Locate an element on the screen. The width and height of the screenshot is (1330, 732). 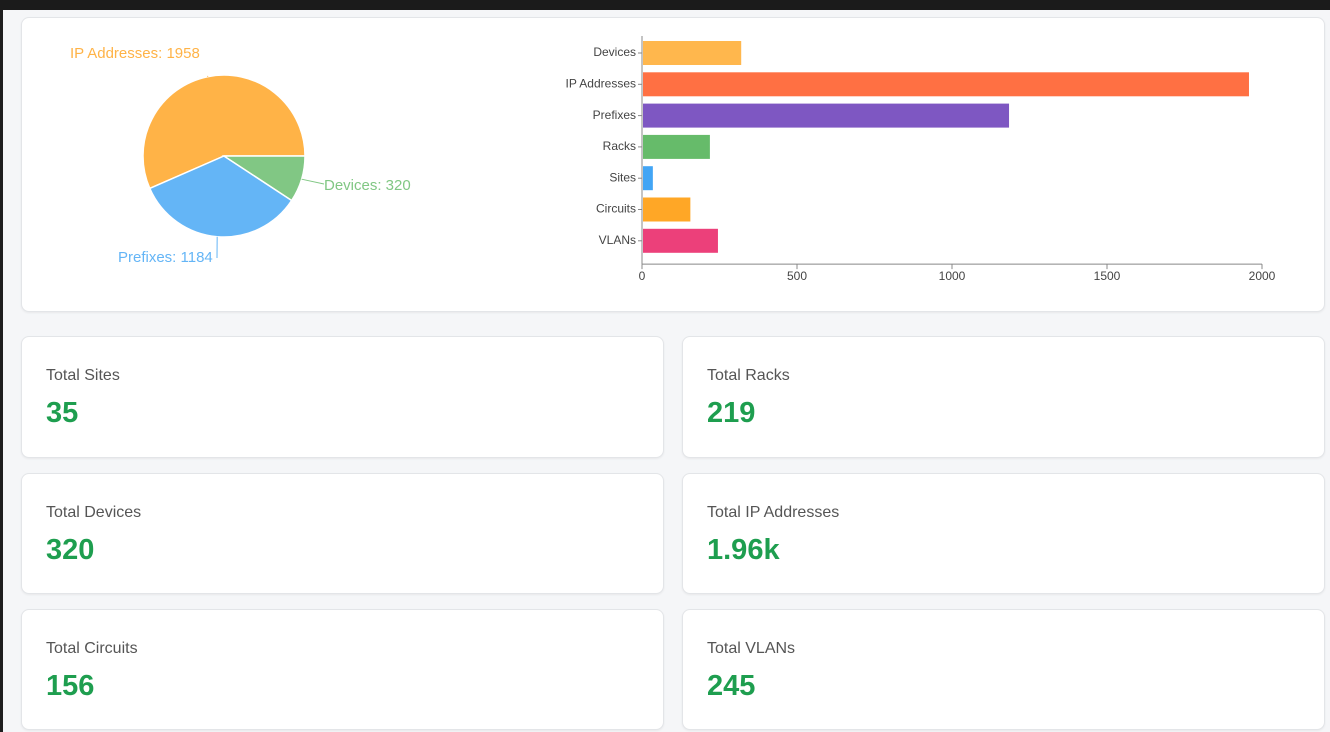
x-tick-label: 1000 is located at coordinates (952, 276).